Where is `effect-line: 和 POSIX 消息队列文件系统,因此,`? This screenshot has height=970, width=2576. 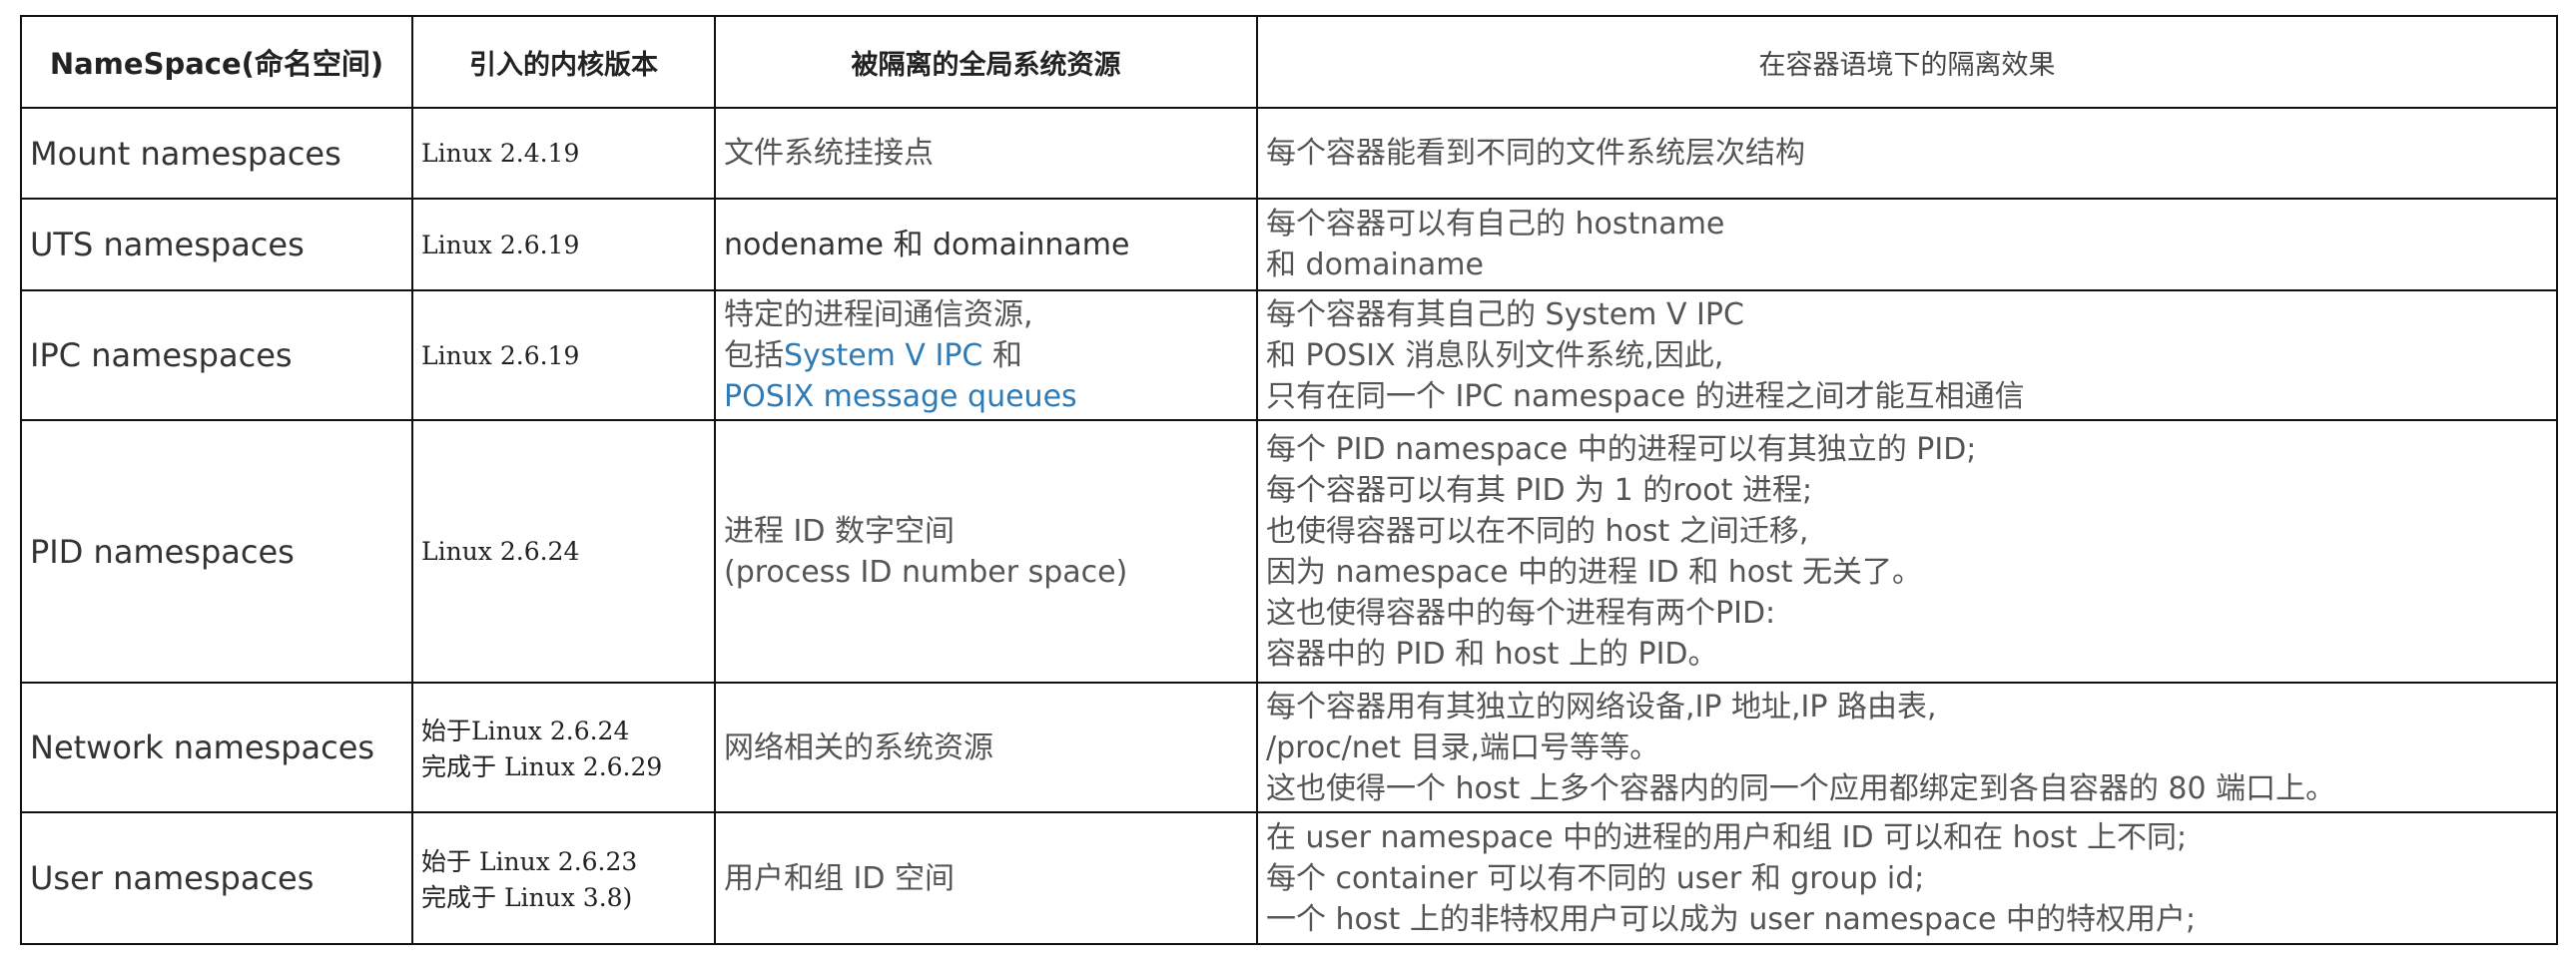 effect-line: 和 POSIX 消息队列文件系统,因此, is located at coordinates (1495, 355).